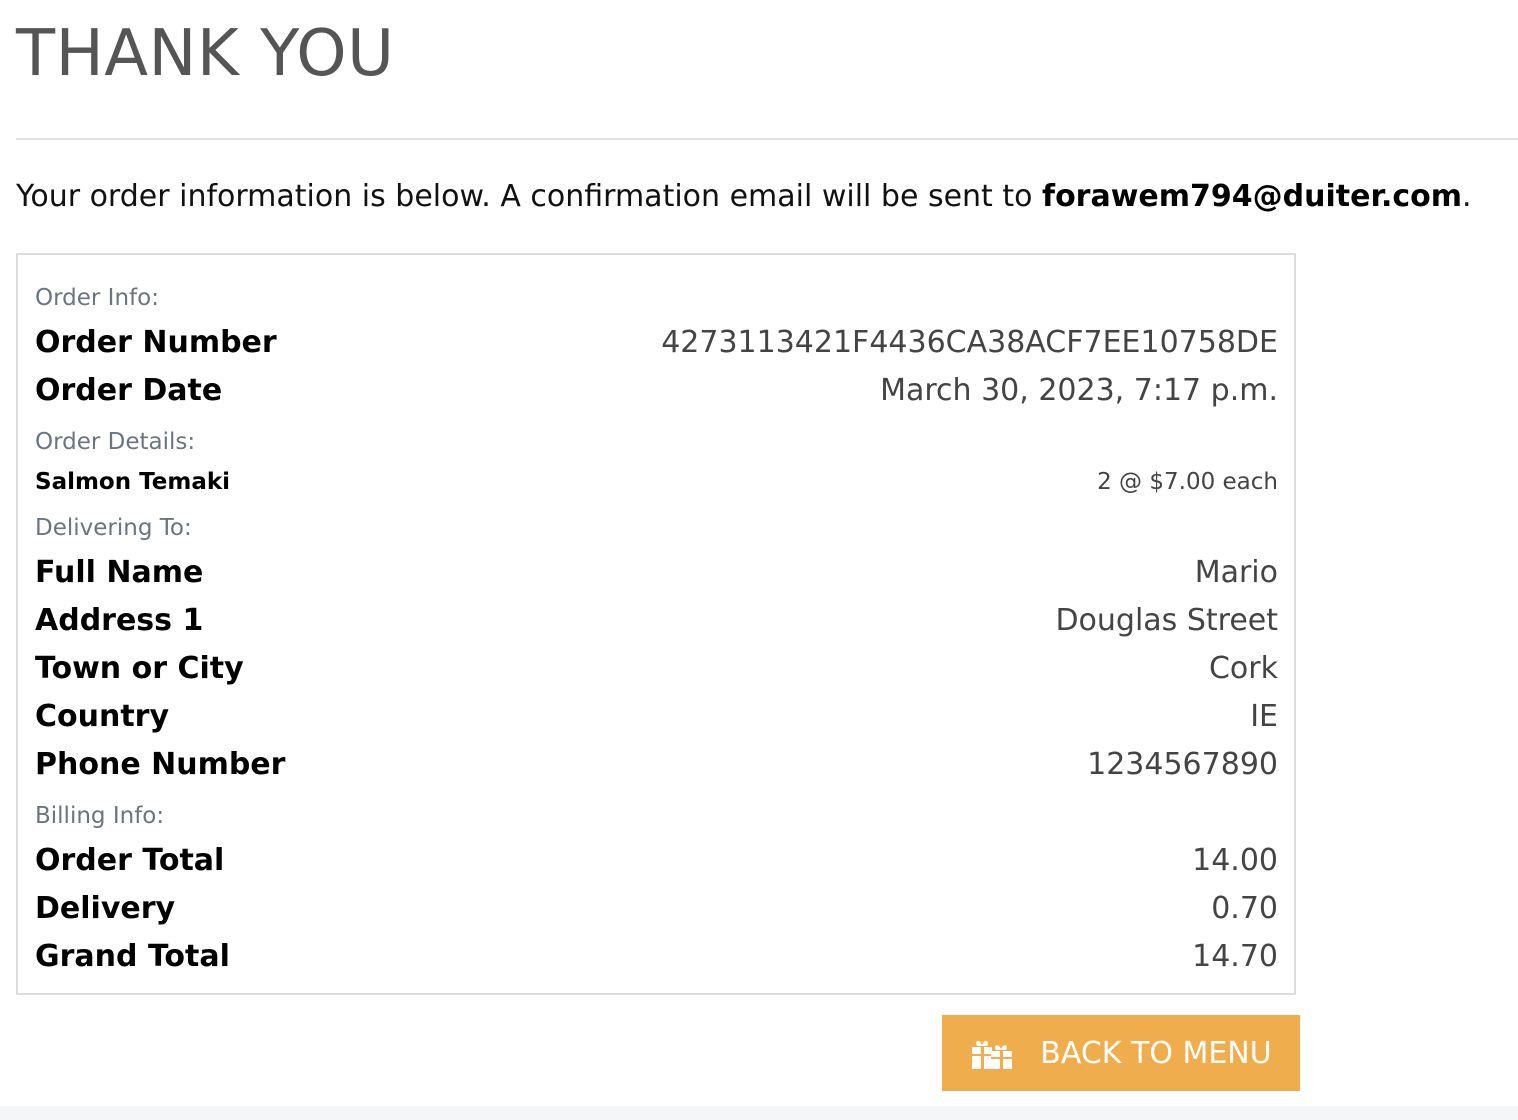 This screenshot has height=1120, width=1518. I want to click on country-value: IE, so click(1264, 716).